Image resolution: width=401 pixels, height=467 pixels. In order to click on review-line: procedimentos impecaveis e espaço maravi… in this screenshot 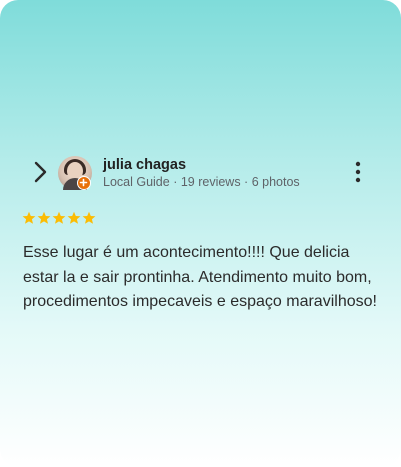, I will do `click(200, 301)`.